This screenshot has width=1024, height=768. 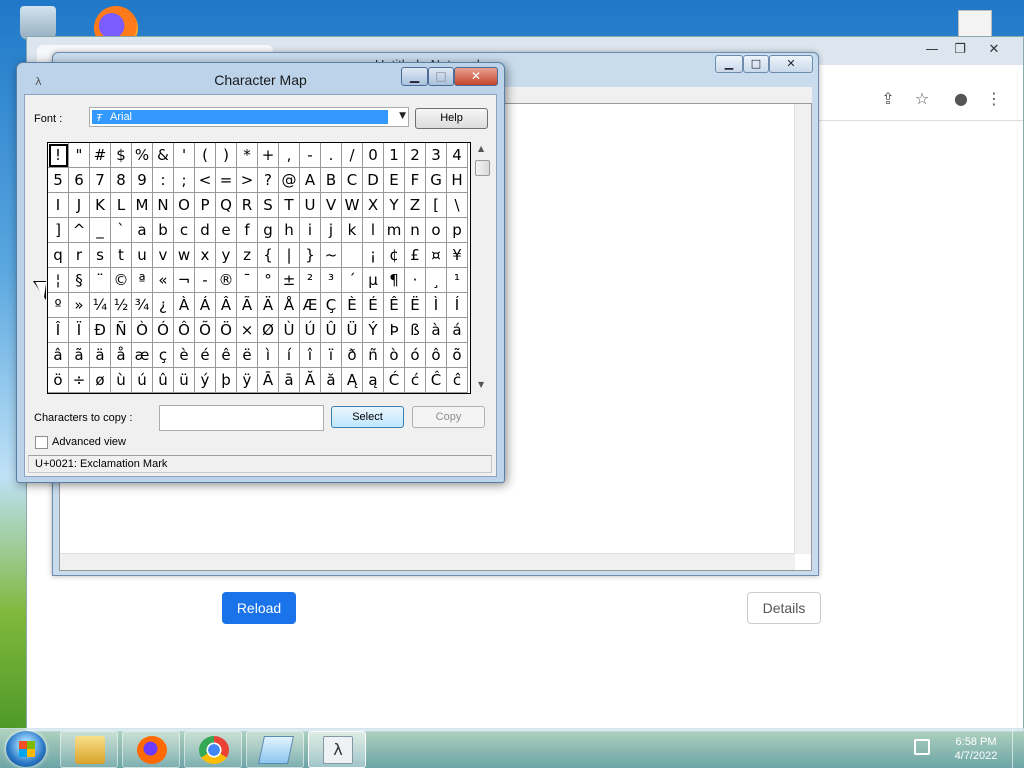 What do you see at coordinates (205, 330) in the screenshot?
I see `character-cell: Õ` at bounding box center [205, 330].